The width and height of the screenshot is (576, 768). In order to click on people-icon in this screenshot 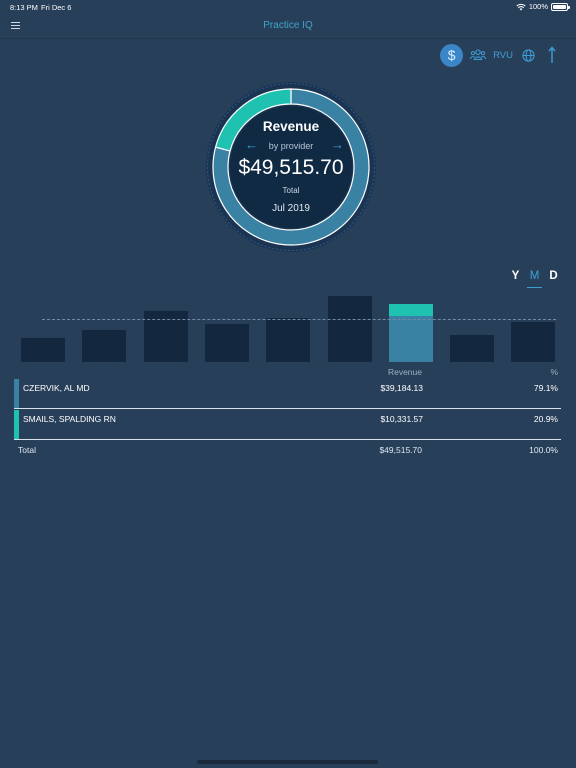, I will do `click(478, 55)`.